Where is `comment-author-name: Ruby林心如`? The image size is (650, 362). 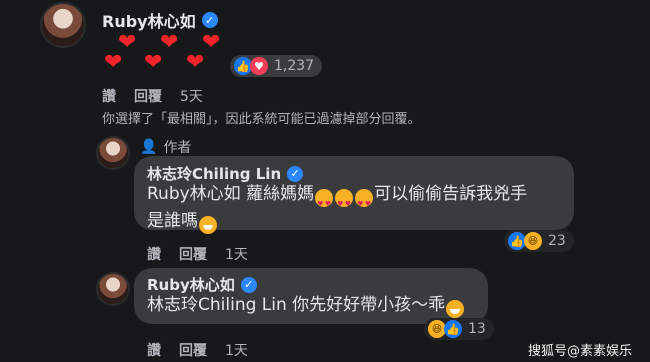 comment-author-name: Ruby林心如 is located at coordinates (149, 20).